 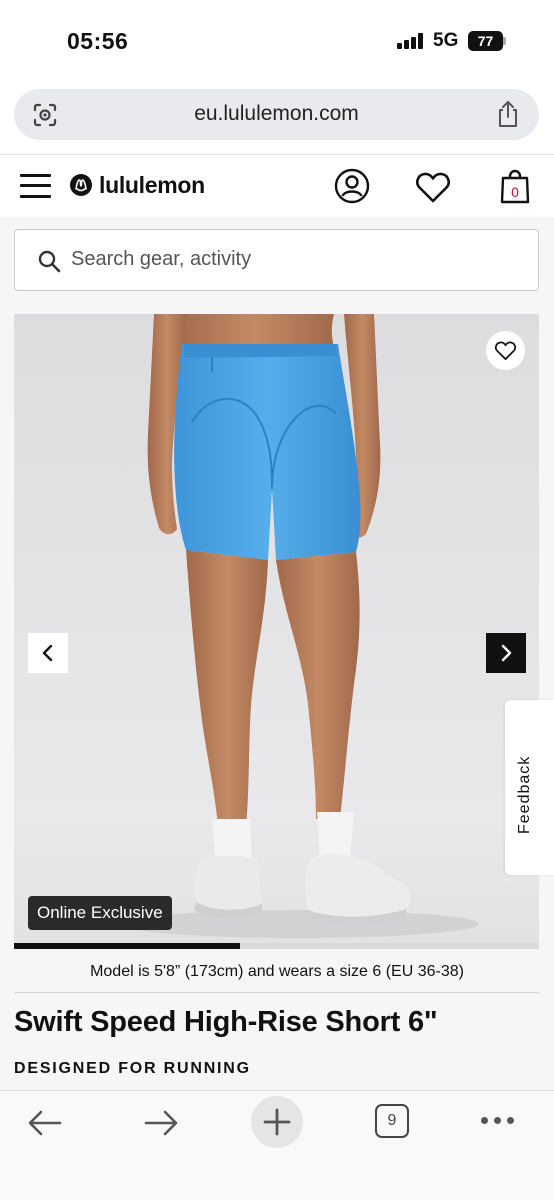 I want to click on back-arrow-icon, so click(x=45, y=1123).